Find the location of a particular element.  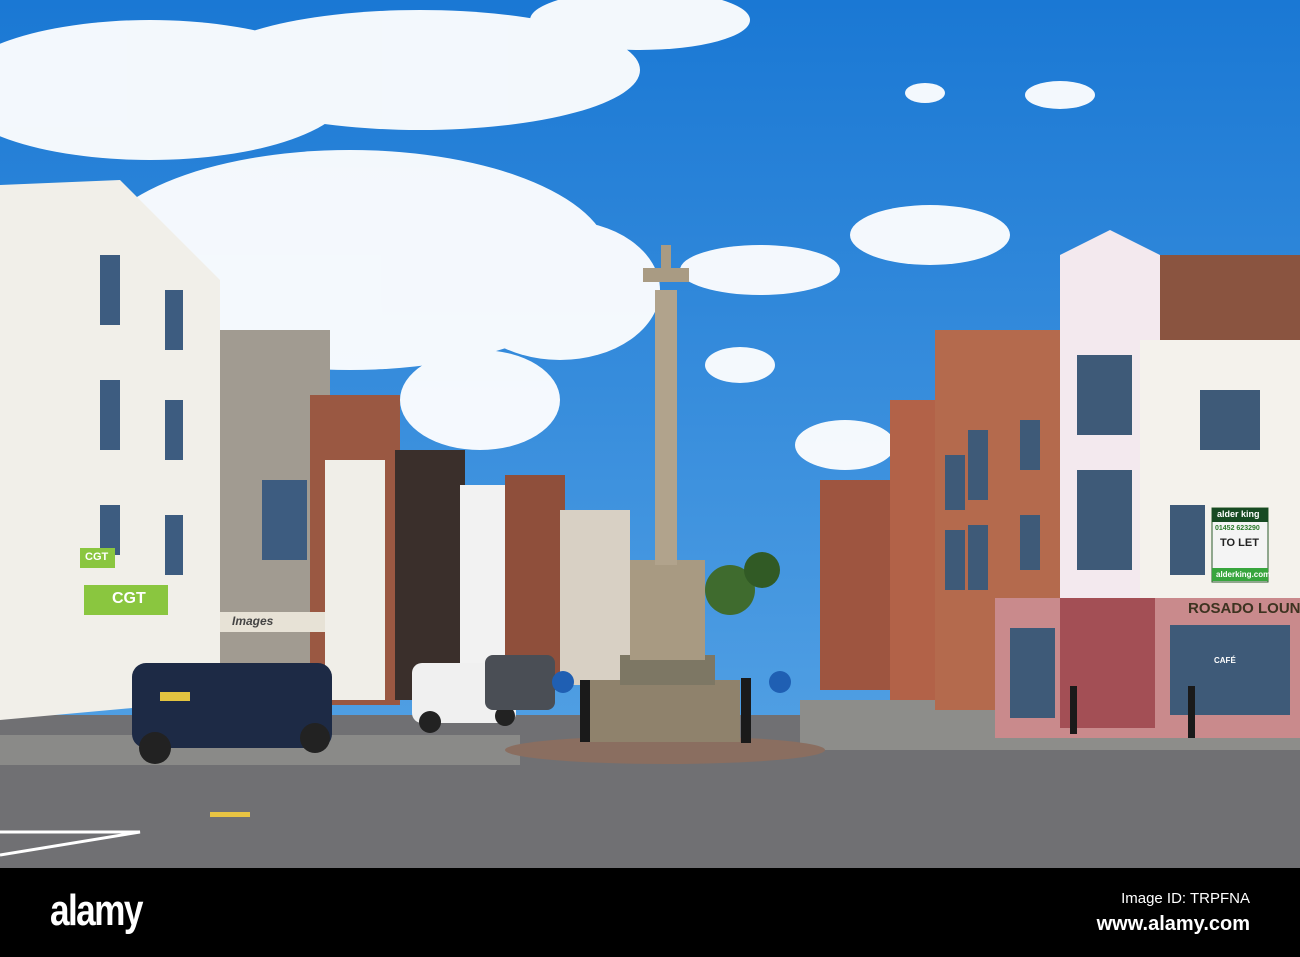

agent-url: alderking.com is located at coordinates (1243, 574).